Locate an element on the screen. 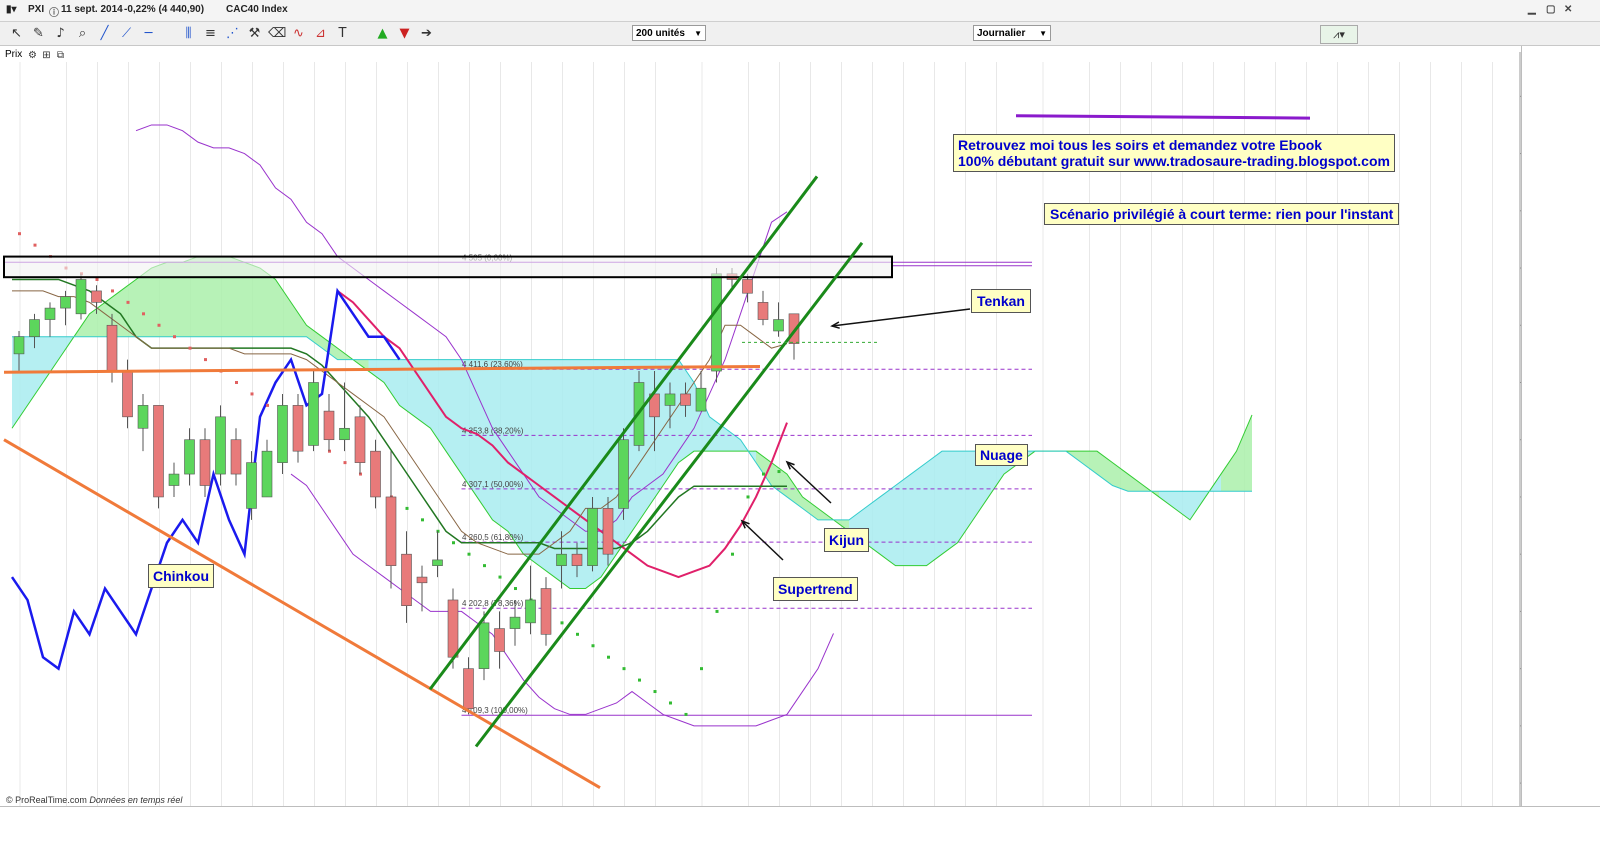  triangle-icon: ⊿ is located at coordinates (320, 33).